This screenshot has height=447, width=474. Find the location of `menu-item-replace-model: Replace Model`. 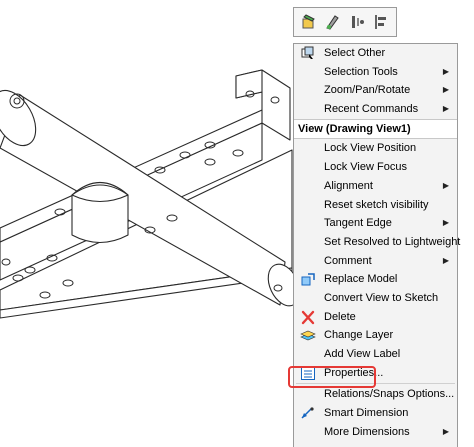

menu-item-replace-model: Replace Model is located at coordinates (375, 279).